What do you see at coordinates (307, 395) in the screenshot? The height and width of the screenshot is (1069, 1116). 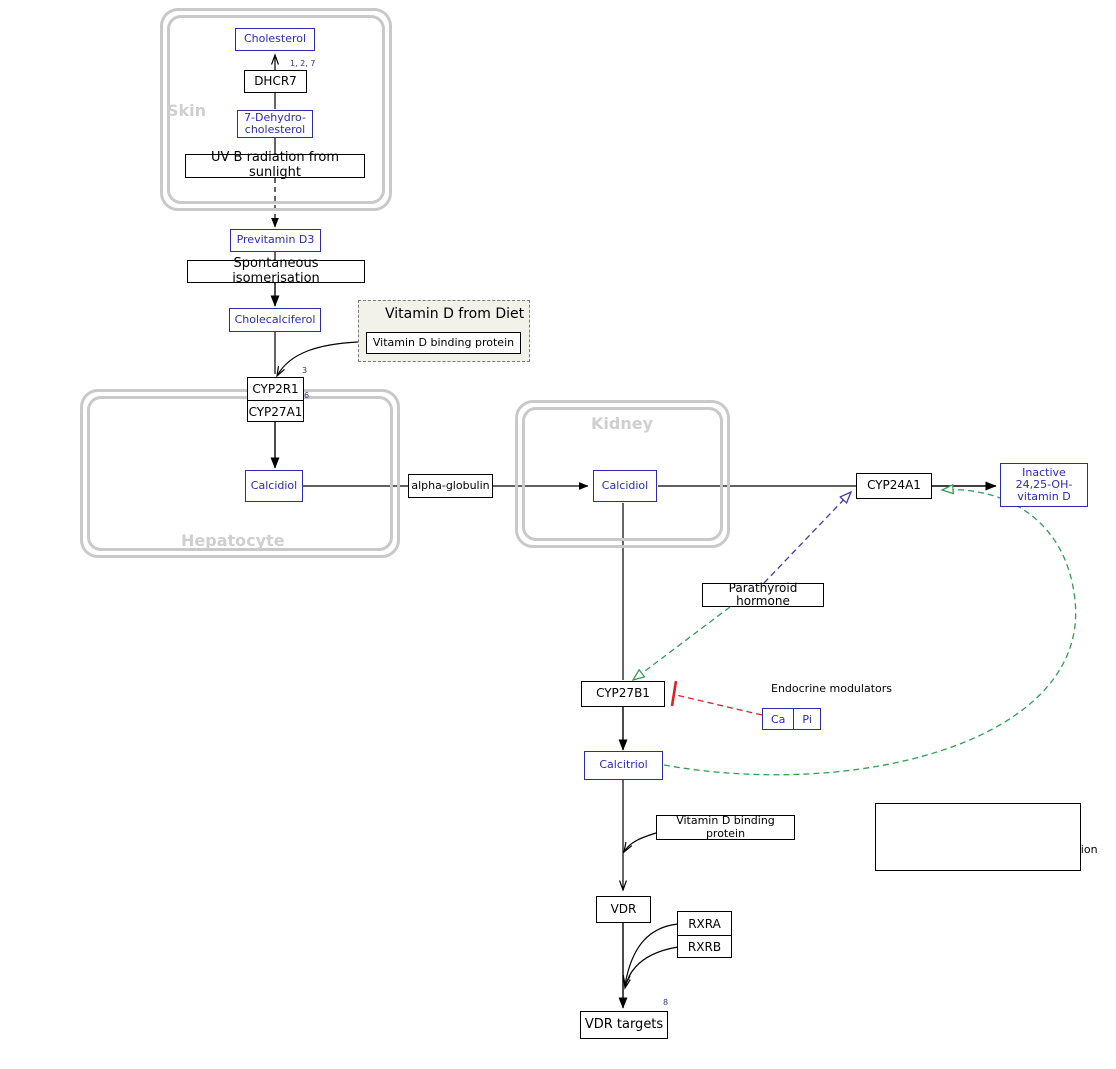 I see `ref-cyp27a1: 6` at bounding box center [307, 395].